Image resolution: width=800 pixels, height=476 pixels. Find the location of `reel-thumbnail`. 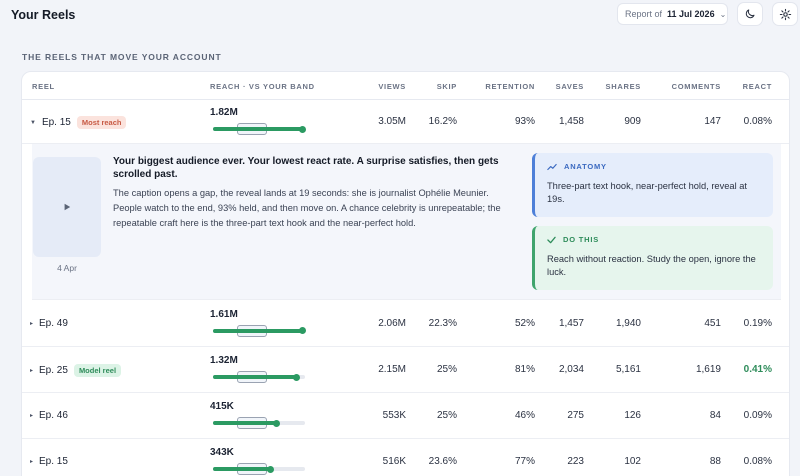

reel-thumbnail is located at coordinates (67, 207).